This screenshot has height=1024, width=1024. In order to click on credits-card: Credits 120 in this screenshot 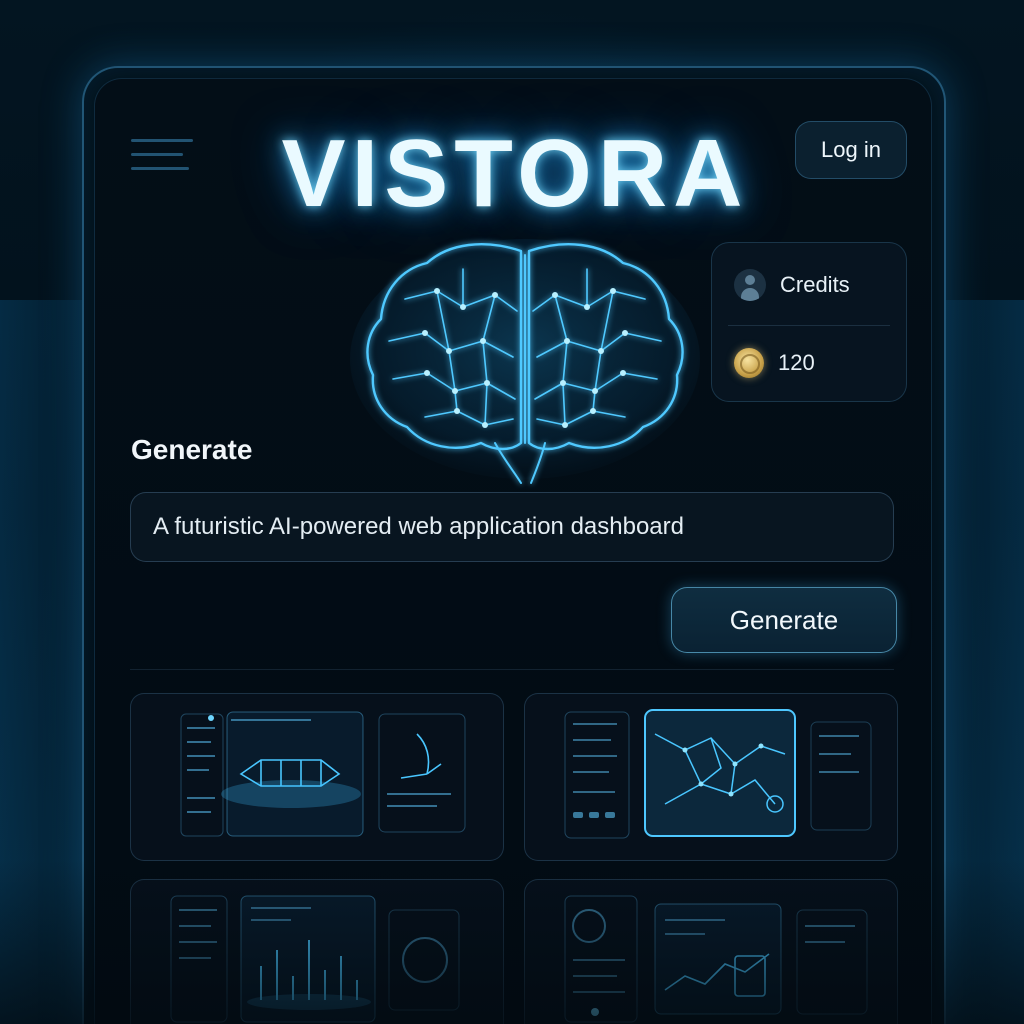, I will do `click(809, 322)`.